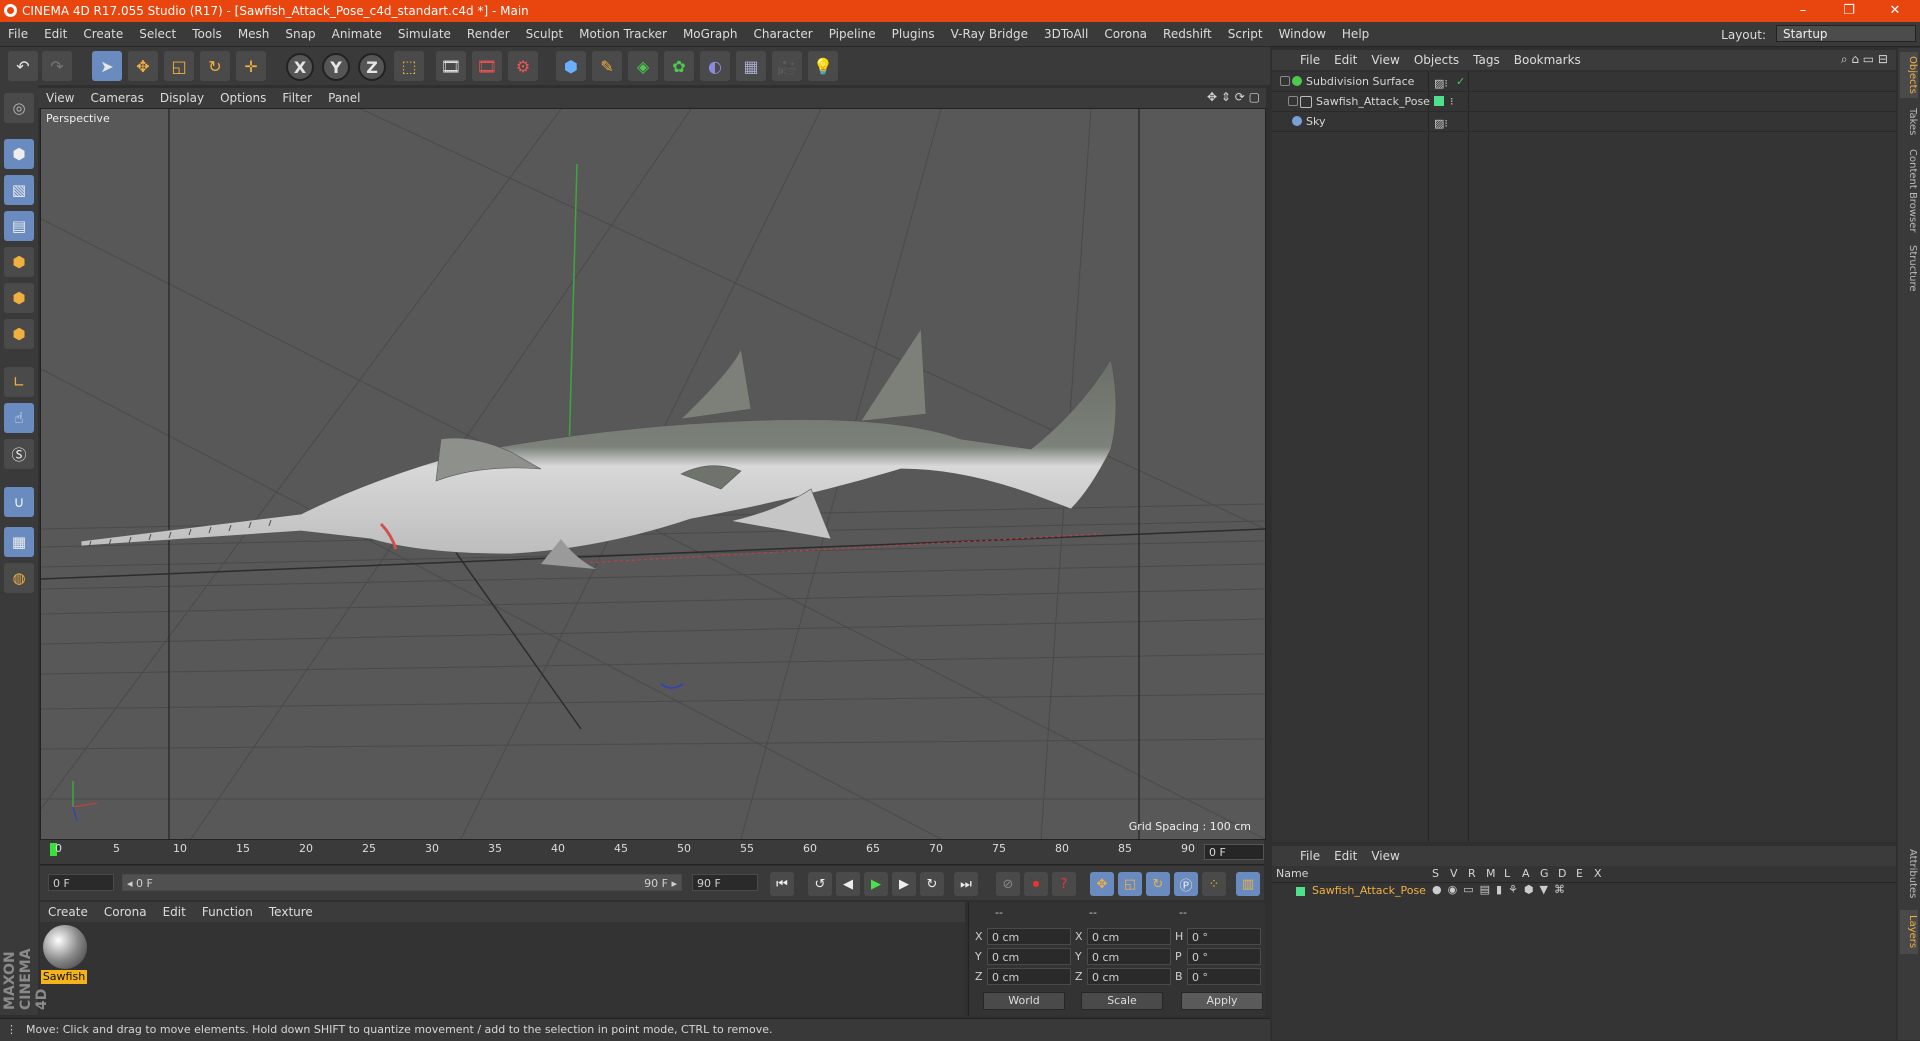 This screenshot has width=1920, height=1041. What do you see at coordinates (1355, 34) in the screenshot?
I see `menu-help: Help` at bounding box center [1355, 34].